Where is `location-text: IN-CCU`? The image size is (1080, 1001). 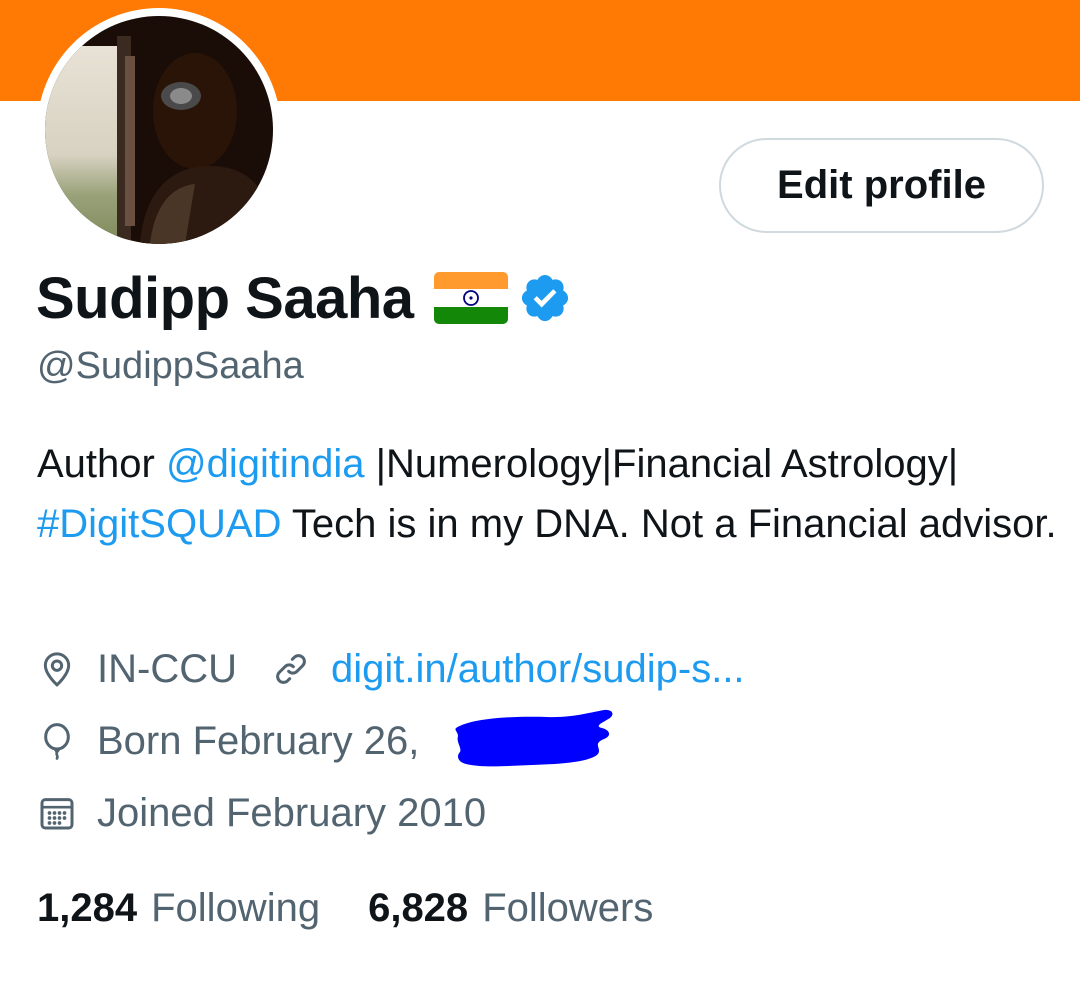 location-text: IN-CCU is located at coordinates (167, 668).